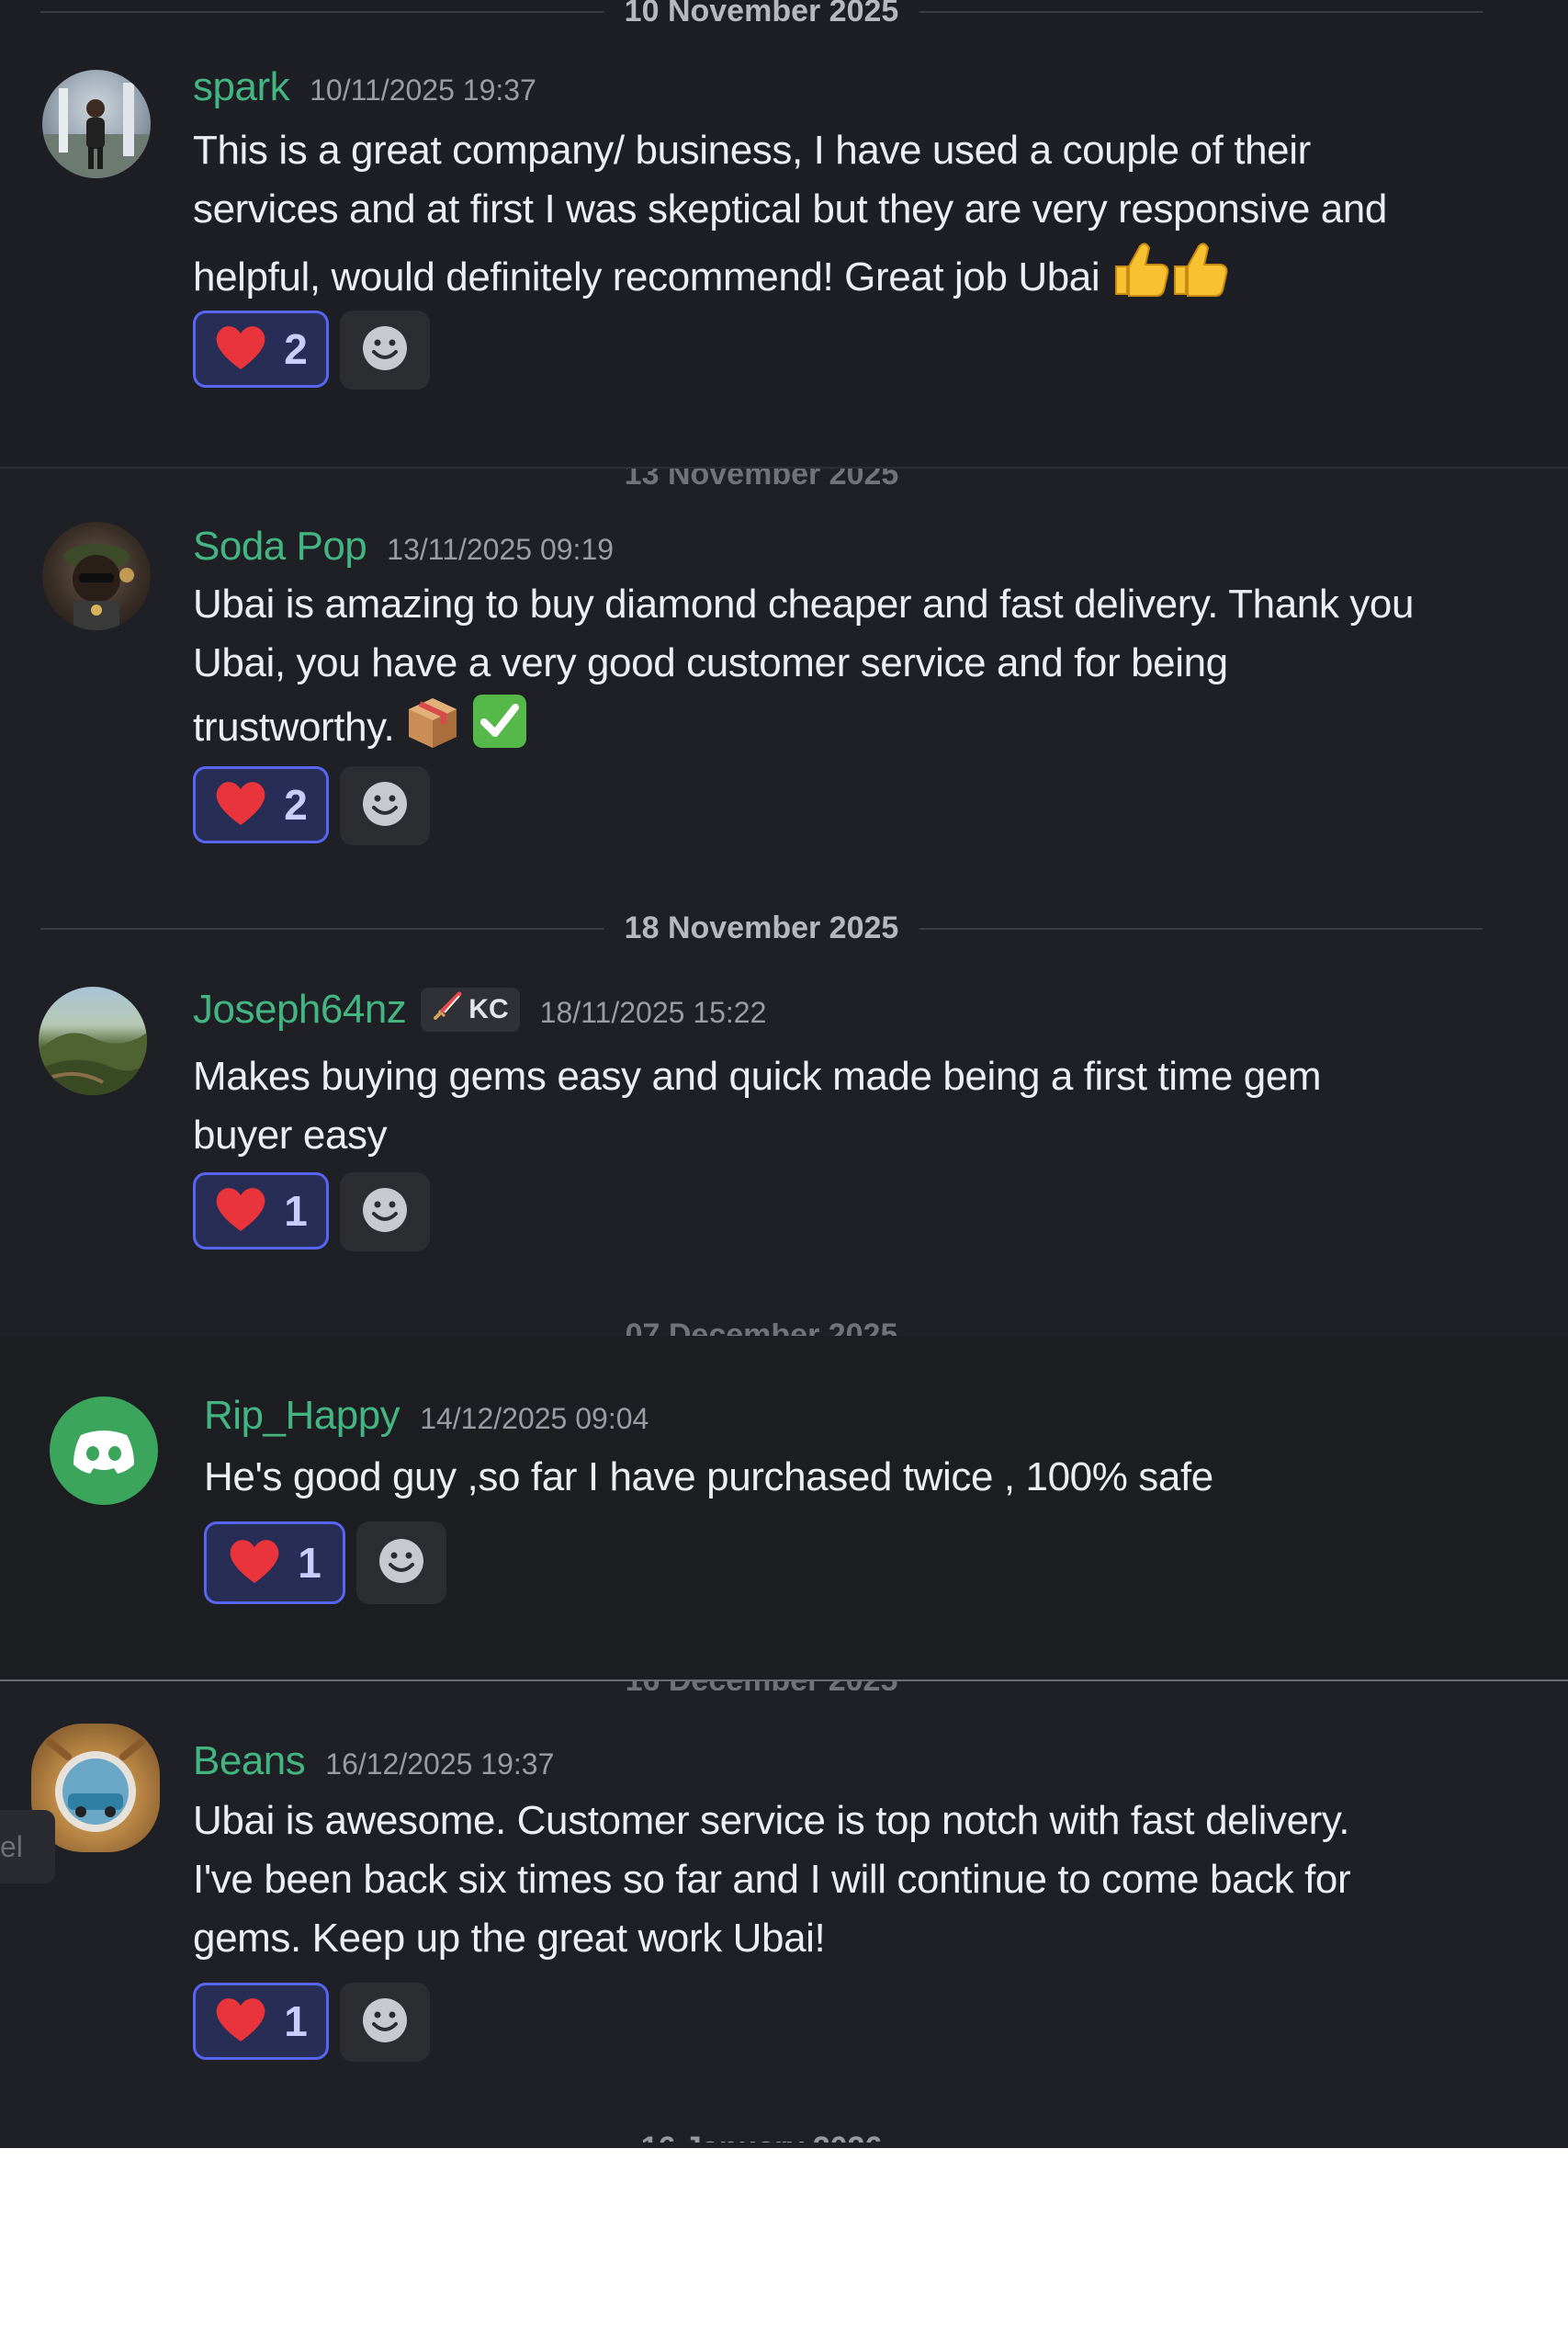  Describe the element at coordinates (500, 730) in the screenshot. I see `check-mark-icon` at that location.